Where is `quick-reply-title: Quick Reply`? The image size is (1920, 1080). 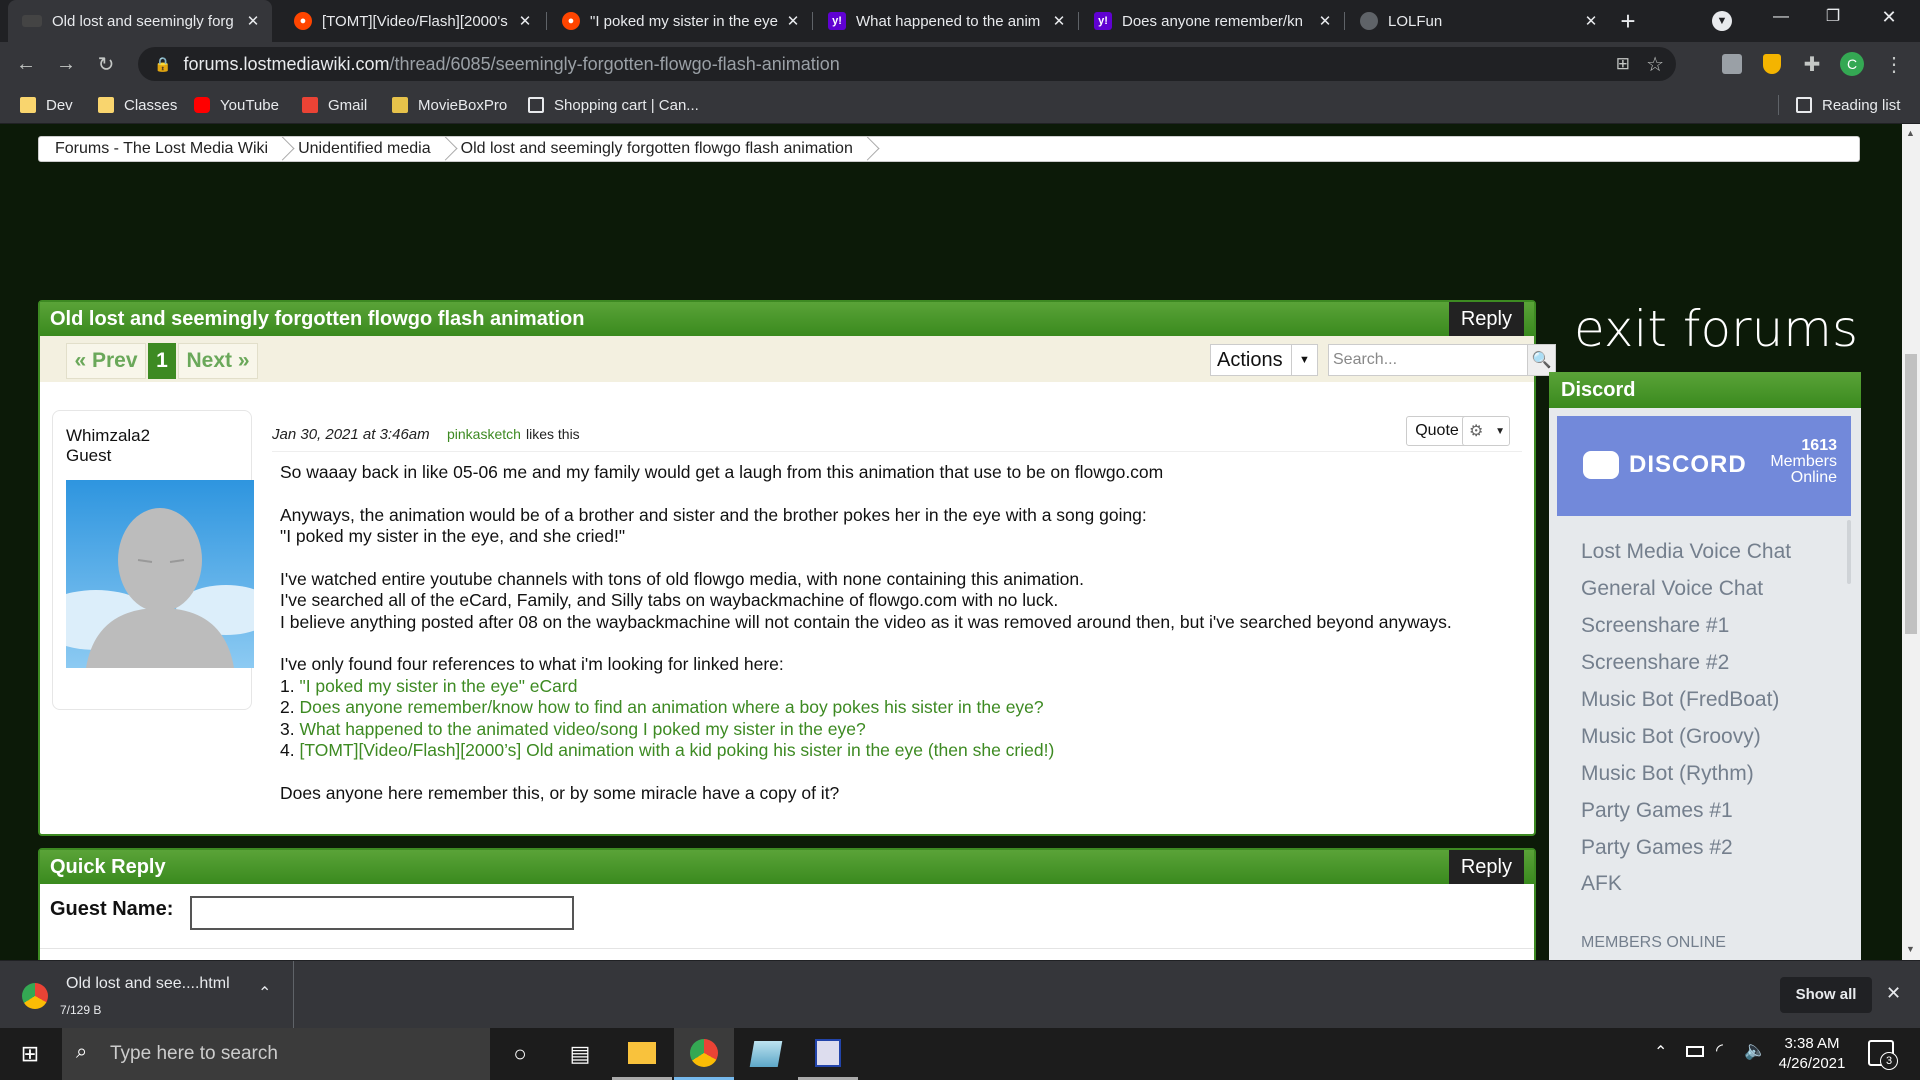
quick-reply-title: Quick Reply is located at coordinates (787, 867).